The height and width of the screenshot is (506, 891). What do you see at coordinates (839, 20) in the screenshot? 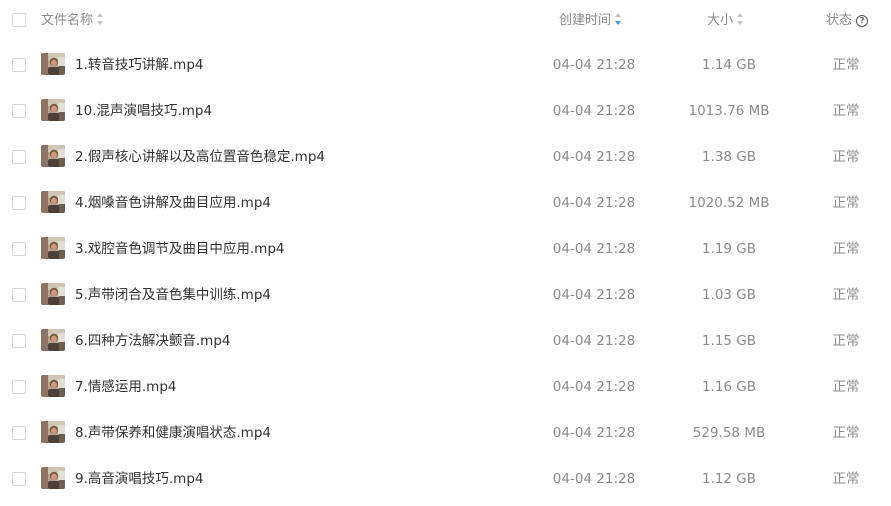
I see `column-status-label: 状态` at bounding box center [839, 20].